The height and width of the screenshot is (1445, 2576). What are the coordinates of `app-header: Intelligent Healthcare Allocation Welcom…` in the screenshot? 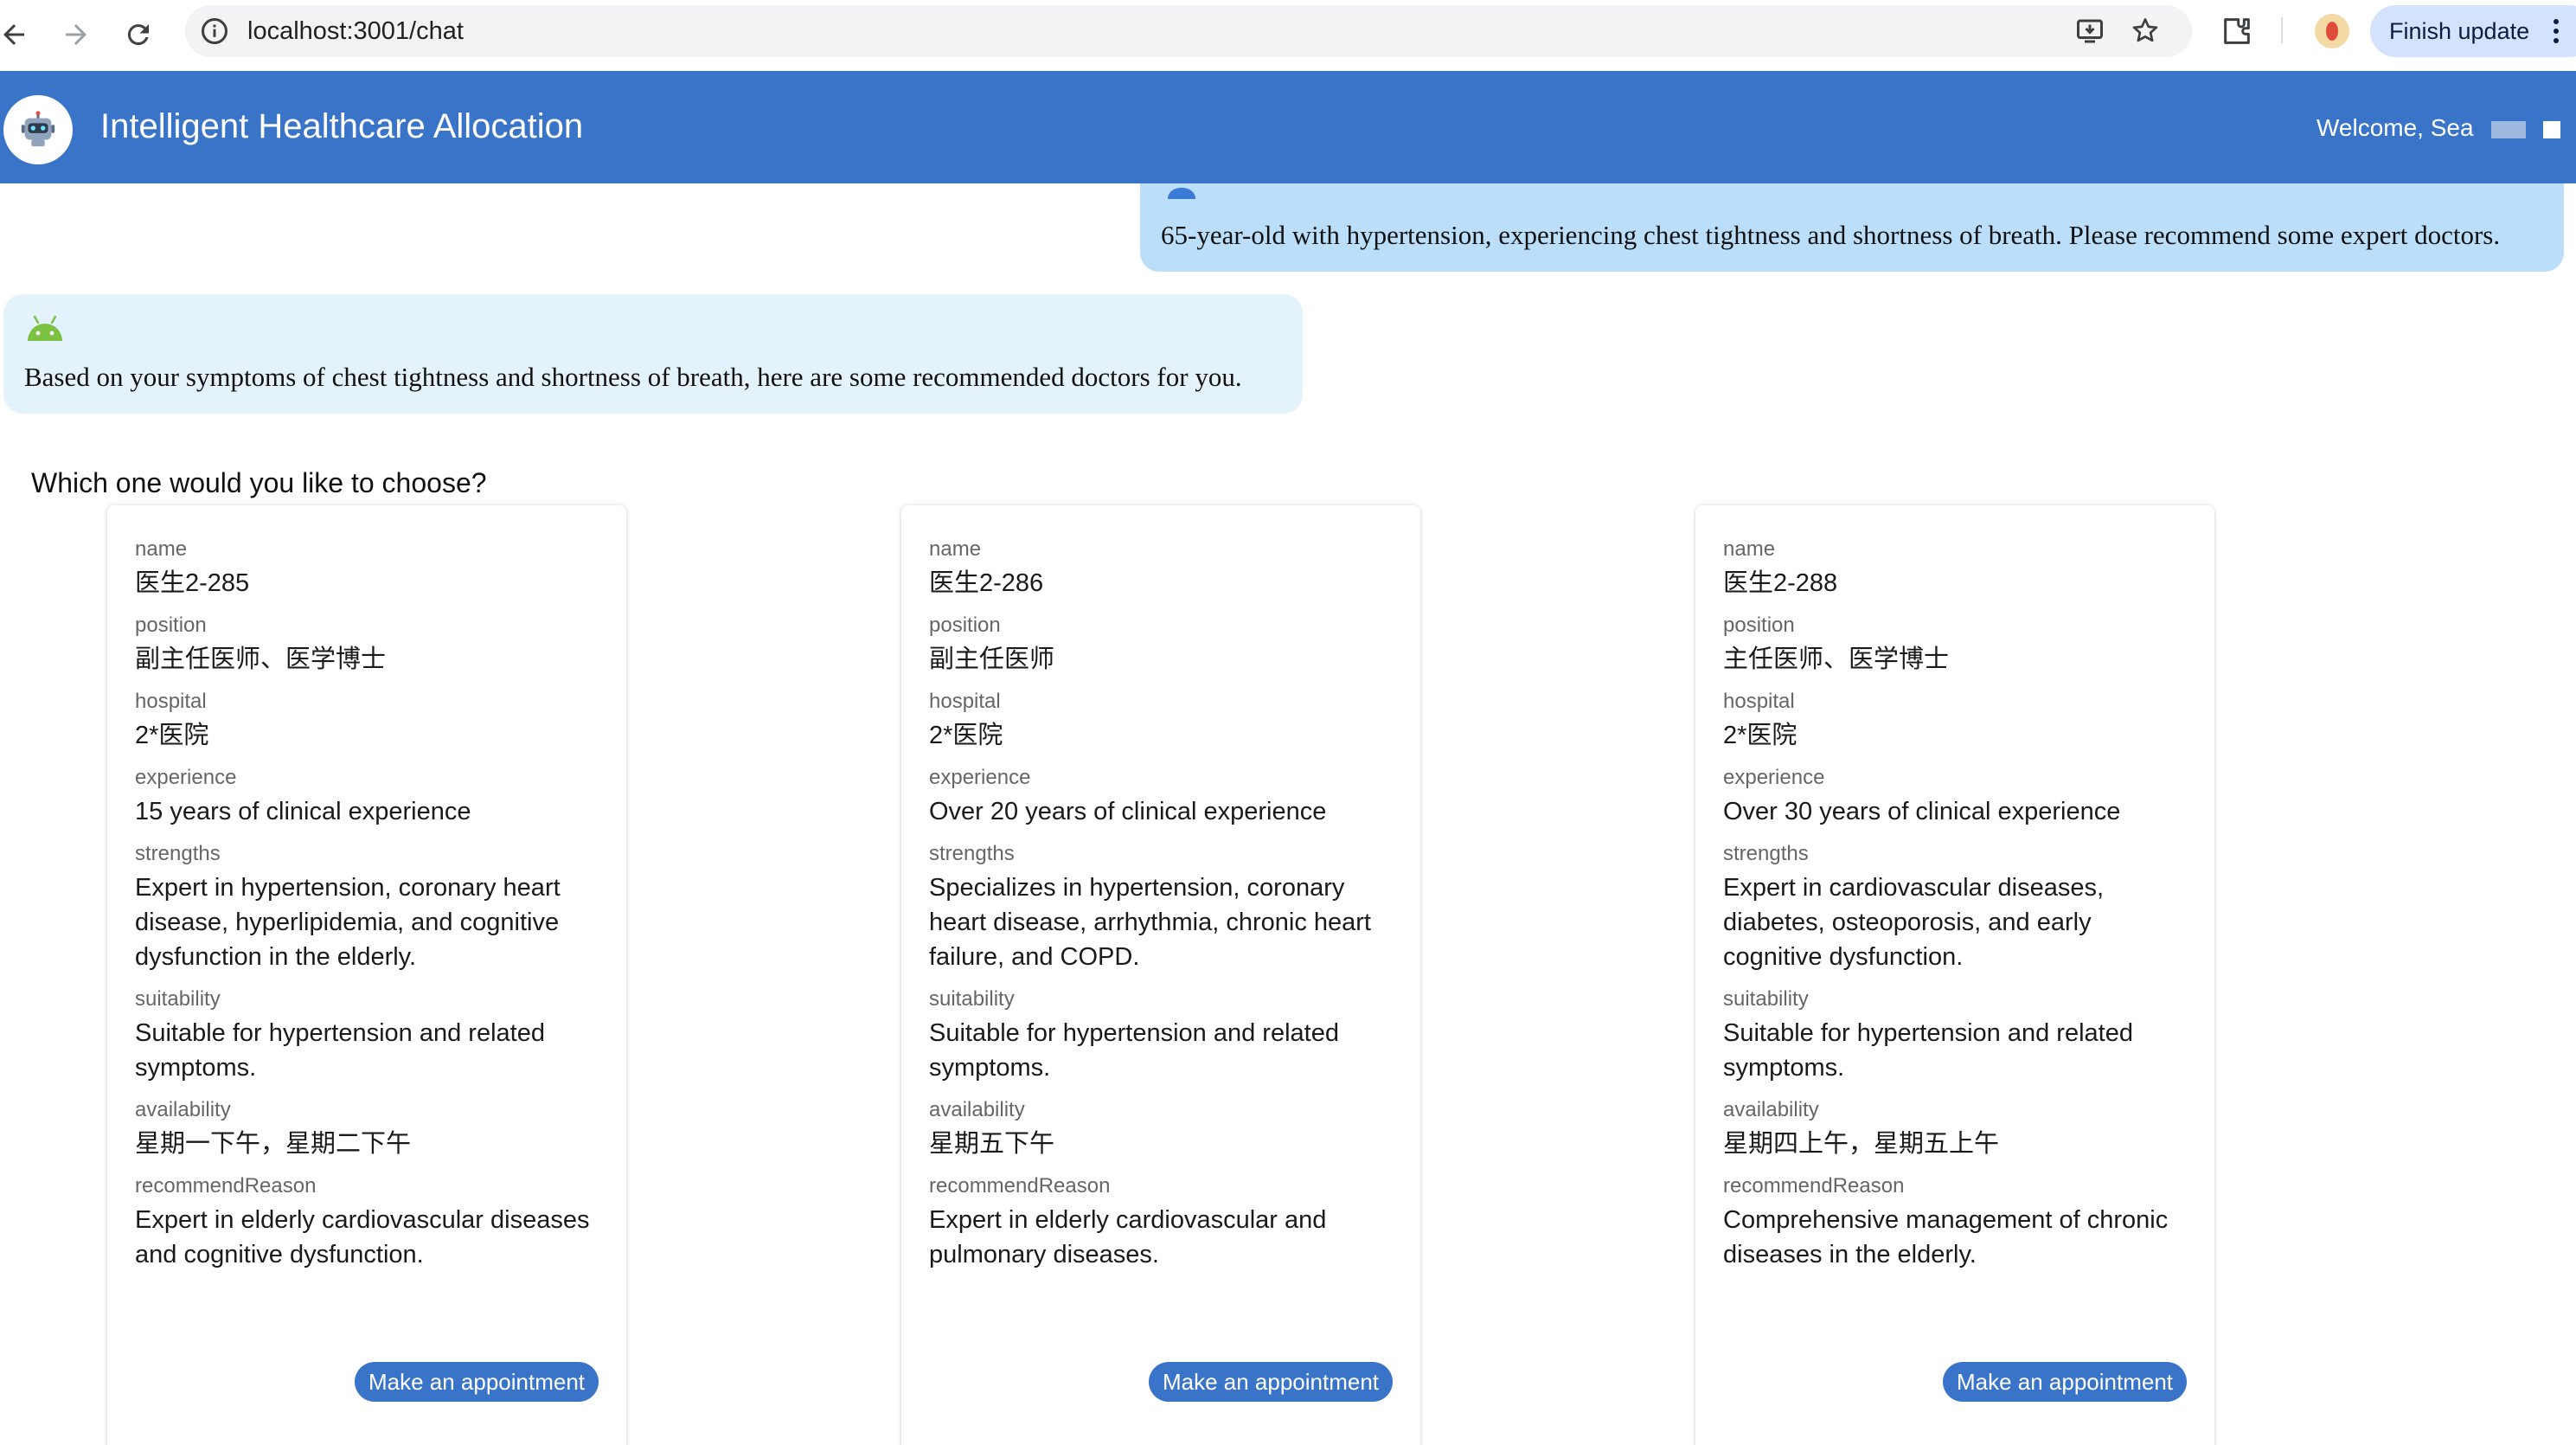 It's located at (1288, 127).